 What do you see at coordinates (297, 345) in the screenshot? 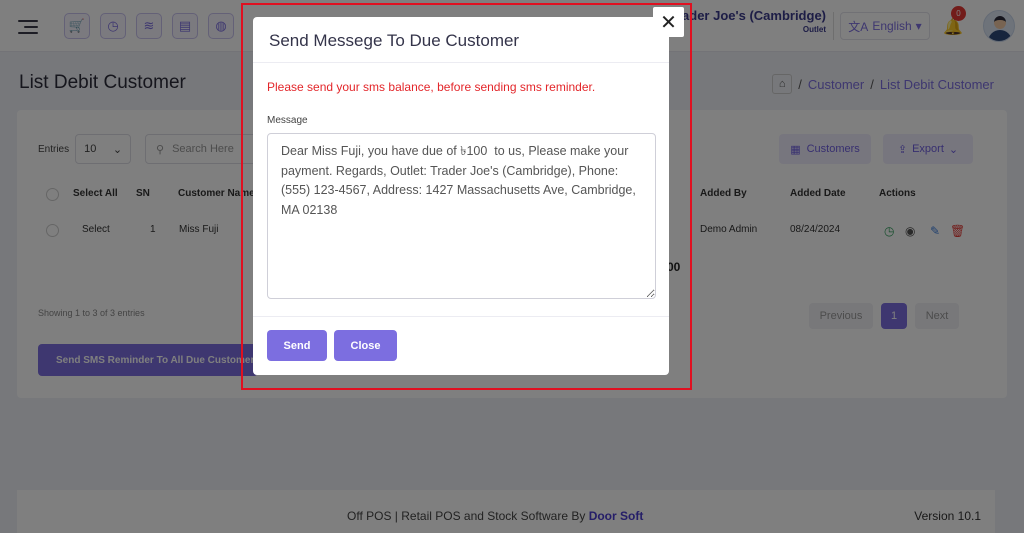
I see `send-button: Send` at bounding box center [297, 345].